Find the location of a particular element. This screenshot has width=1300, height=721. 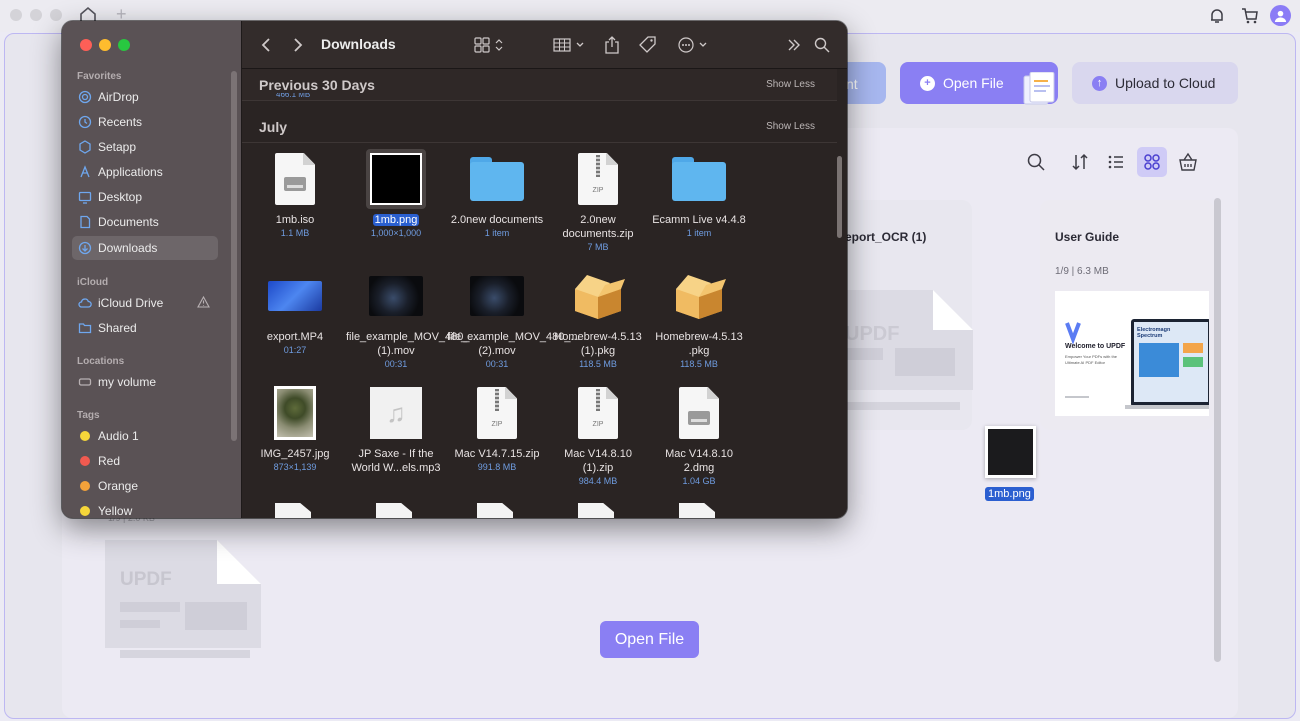

sidebar-item-setapp: Setapp is located at coordinates (145, 147).